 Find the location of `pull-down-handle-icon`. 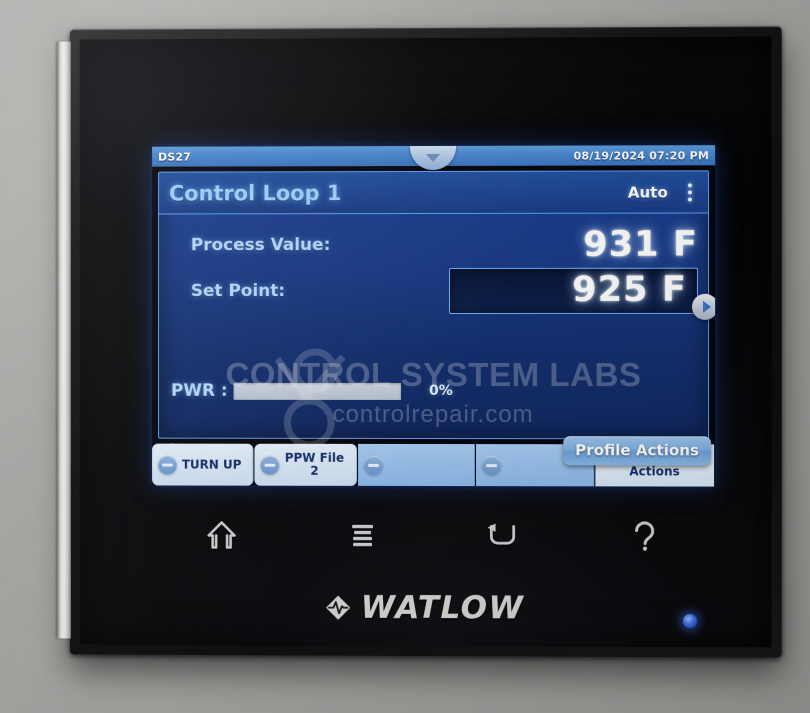

pull-down-handle-icon is located at coordinates (432, 158).